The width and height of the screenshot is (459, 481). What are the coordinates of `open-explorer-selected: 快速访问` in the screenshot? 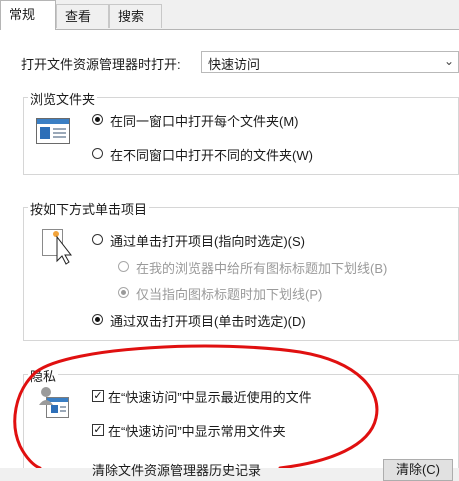 It's located at (234, 64).